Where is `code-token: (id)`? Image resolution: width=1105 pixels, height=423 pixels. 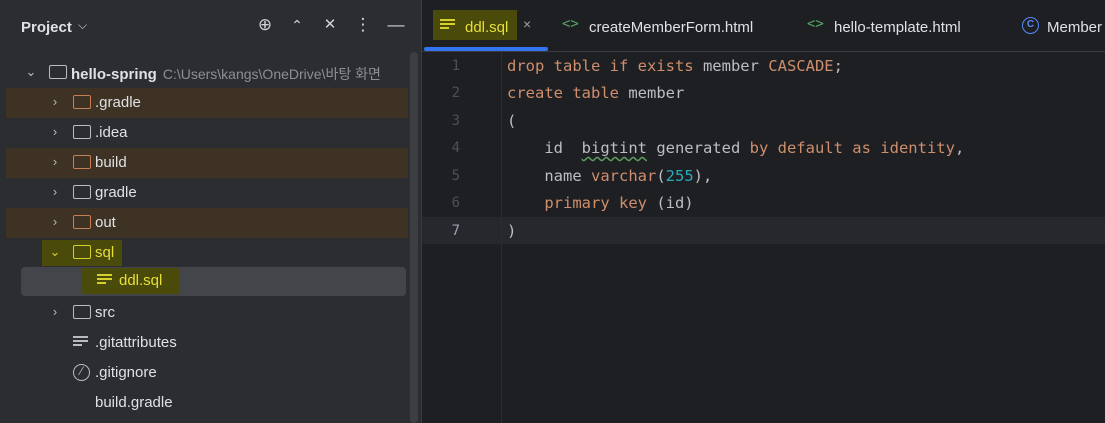
code-token: (id) is located at coordinates (670, 203).